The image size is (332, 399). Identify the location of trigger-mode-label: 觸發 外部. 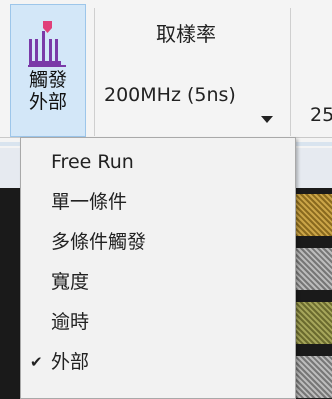
(47, 91).